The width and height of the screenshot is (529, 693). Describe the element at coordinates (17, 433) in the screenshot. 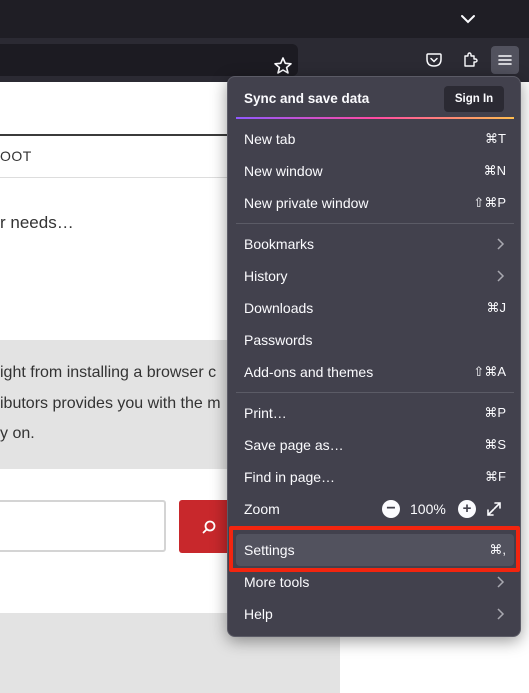

I see `info-text-line: y on.` at that location.